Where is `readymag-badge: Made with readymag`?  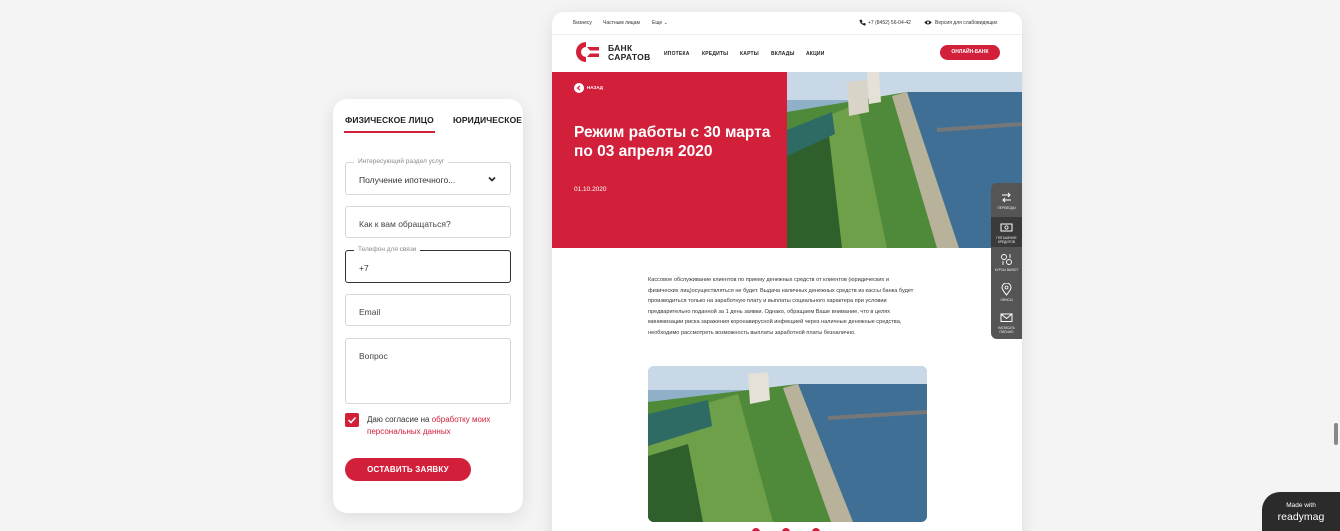
readymag-badge: Made with readymag is located at coordinates (1301, 511).